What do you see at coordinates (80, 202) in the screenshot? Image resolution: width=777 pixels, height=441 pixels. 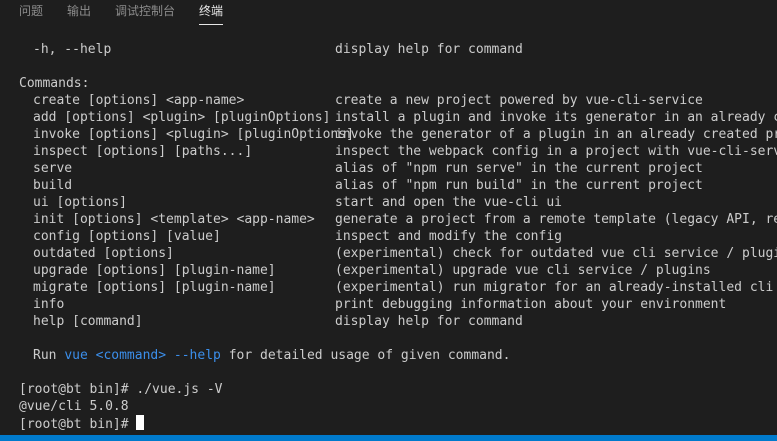 I see `command-name: ui [options]` at bounding box center [80, 202].